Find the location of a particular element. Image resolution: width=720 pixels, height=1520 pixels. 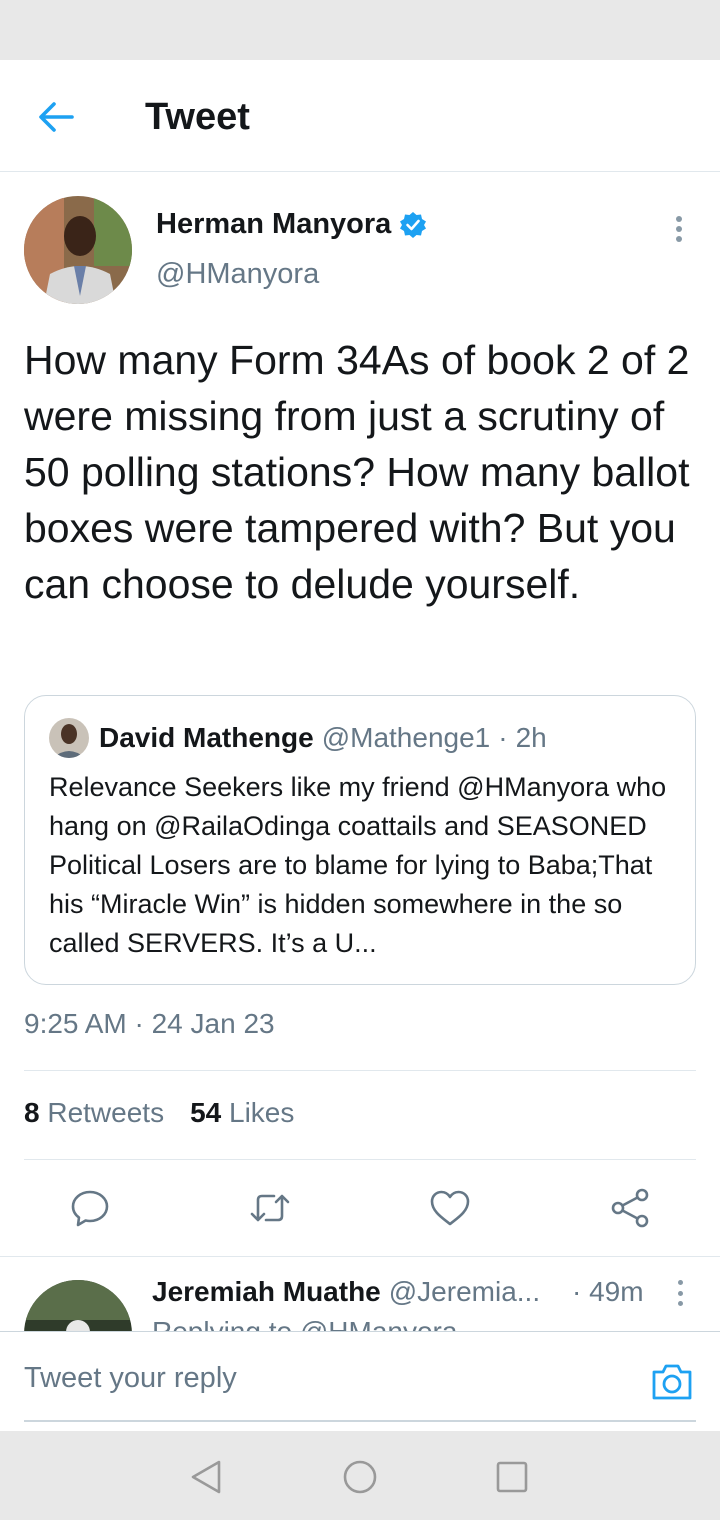

quoted-tweet-header: David Mathenge @Mathenge1 · 2h is located at coordinates (298, 738).